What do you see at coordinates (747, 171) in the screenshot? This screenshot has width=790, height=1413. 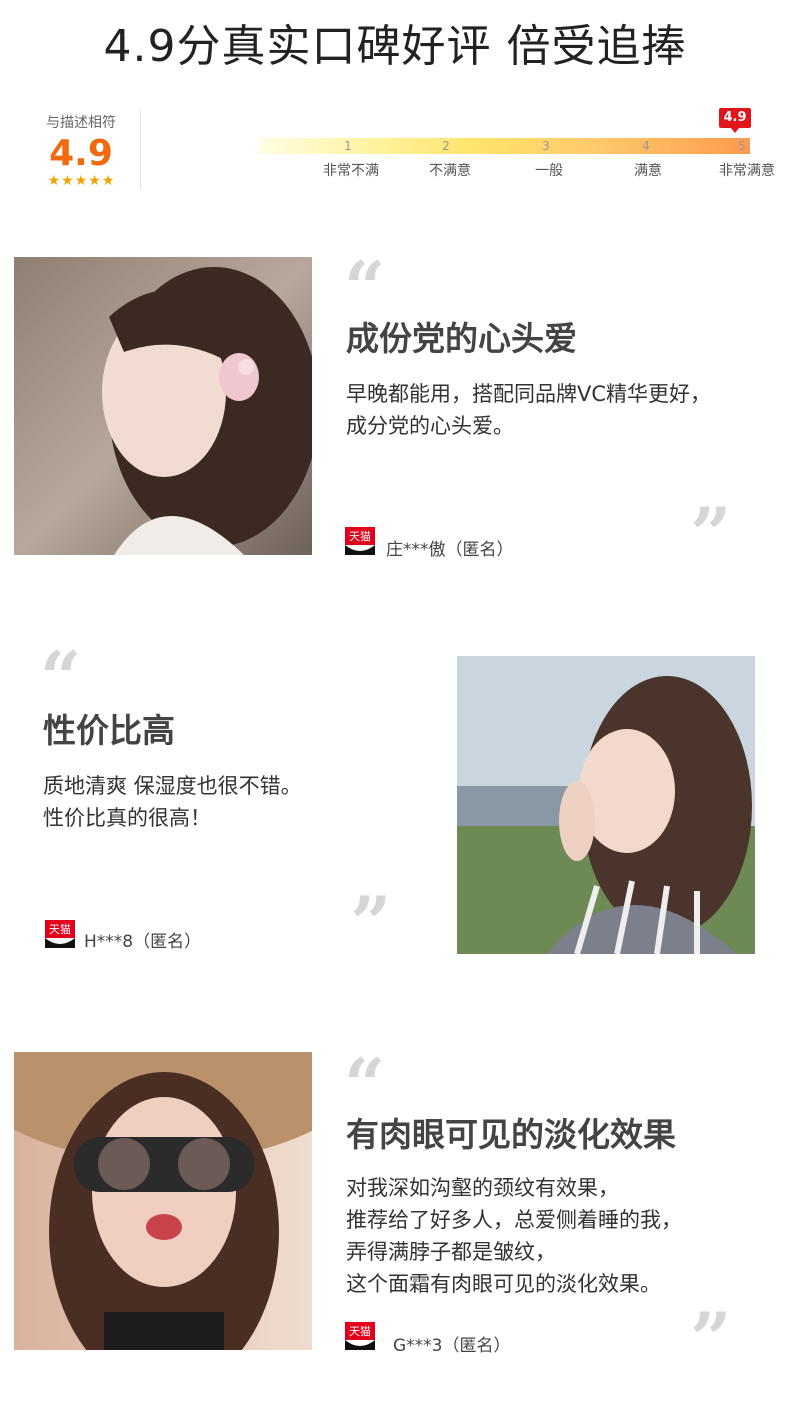 I see `scale-label-5: 非常满意` at bounding box center [747, 171].